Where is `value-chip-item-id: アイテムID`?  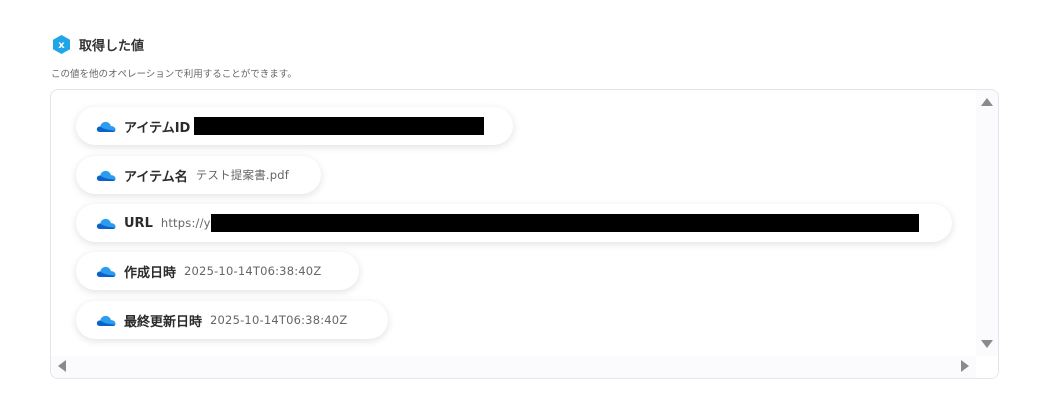 value-chip-item-id: アイテムID is located at coordinates (294, 126).